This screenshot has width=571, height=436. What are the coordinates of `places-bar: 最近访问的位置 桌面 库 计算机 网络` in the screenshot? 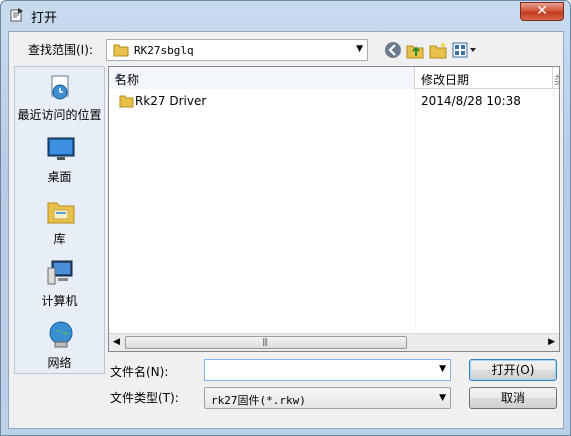 It's located at (59, 220).